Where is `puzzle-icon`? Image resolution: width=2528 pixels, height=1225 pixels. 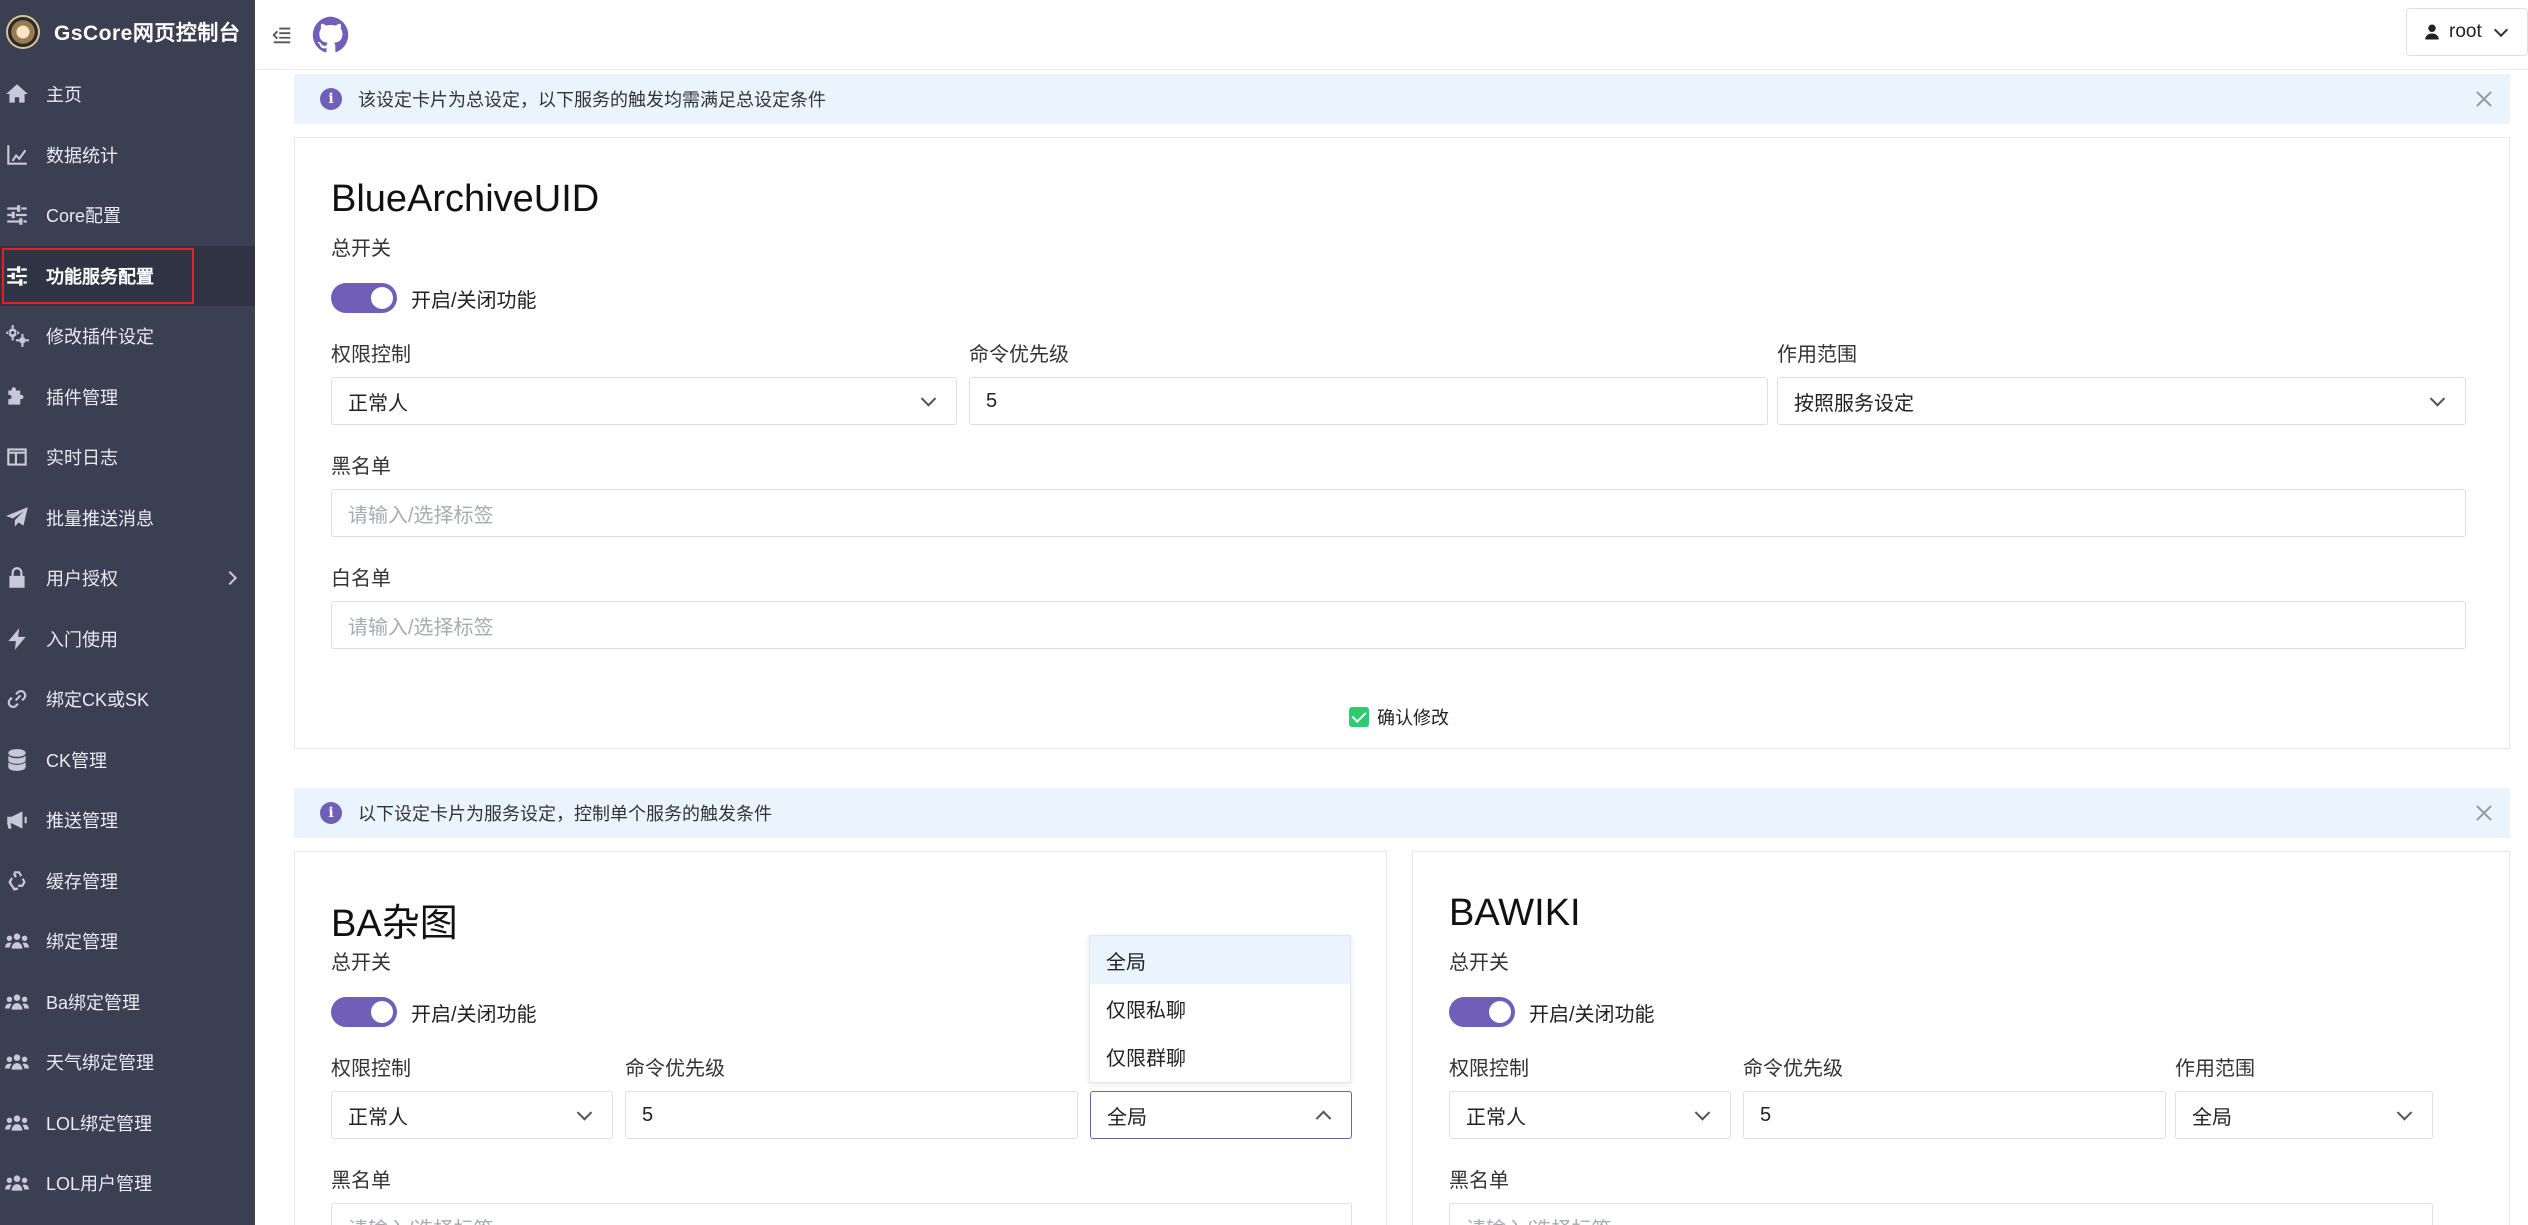
puzzle-icon is located at coordinates (17, 397).